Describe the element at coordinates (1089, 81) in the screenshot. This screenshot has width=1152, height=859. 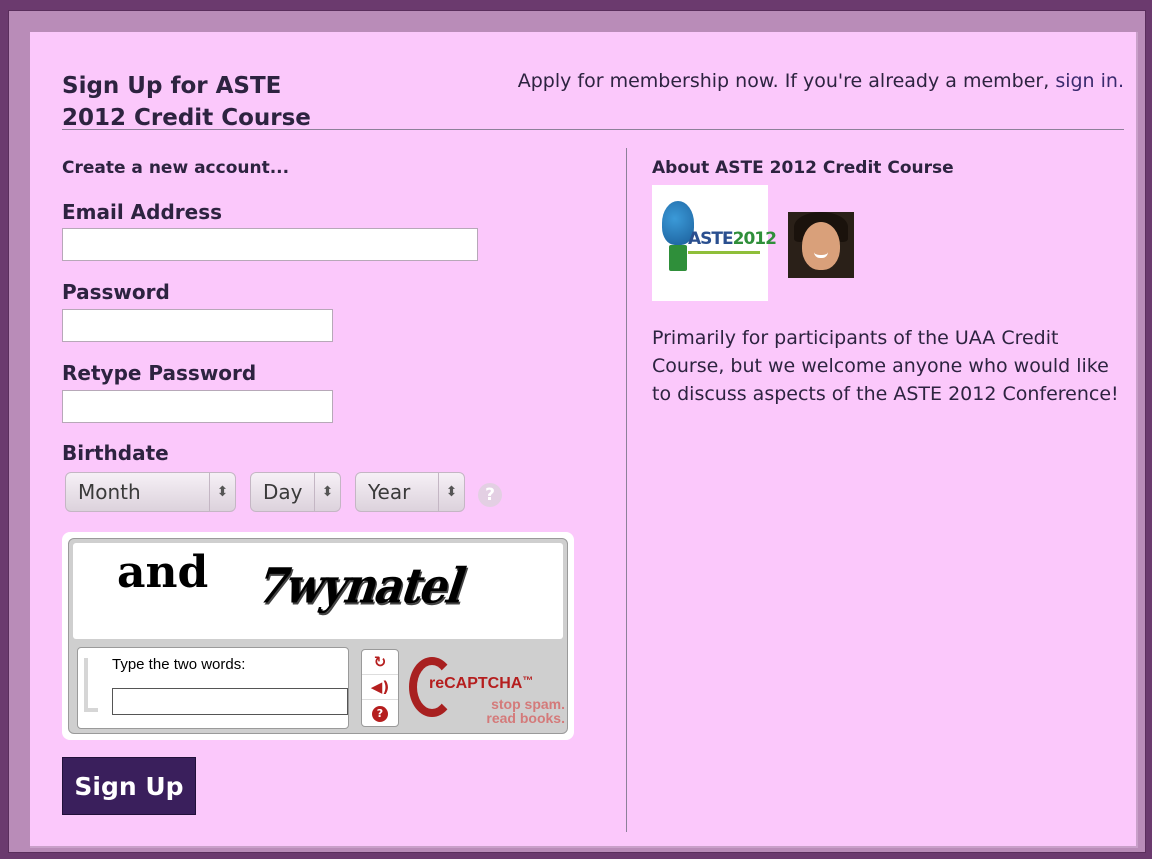
I see `sign-in-link: sign in.` at that location.